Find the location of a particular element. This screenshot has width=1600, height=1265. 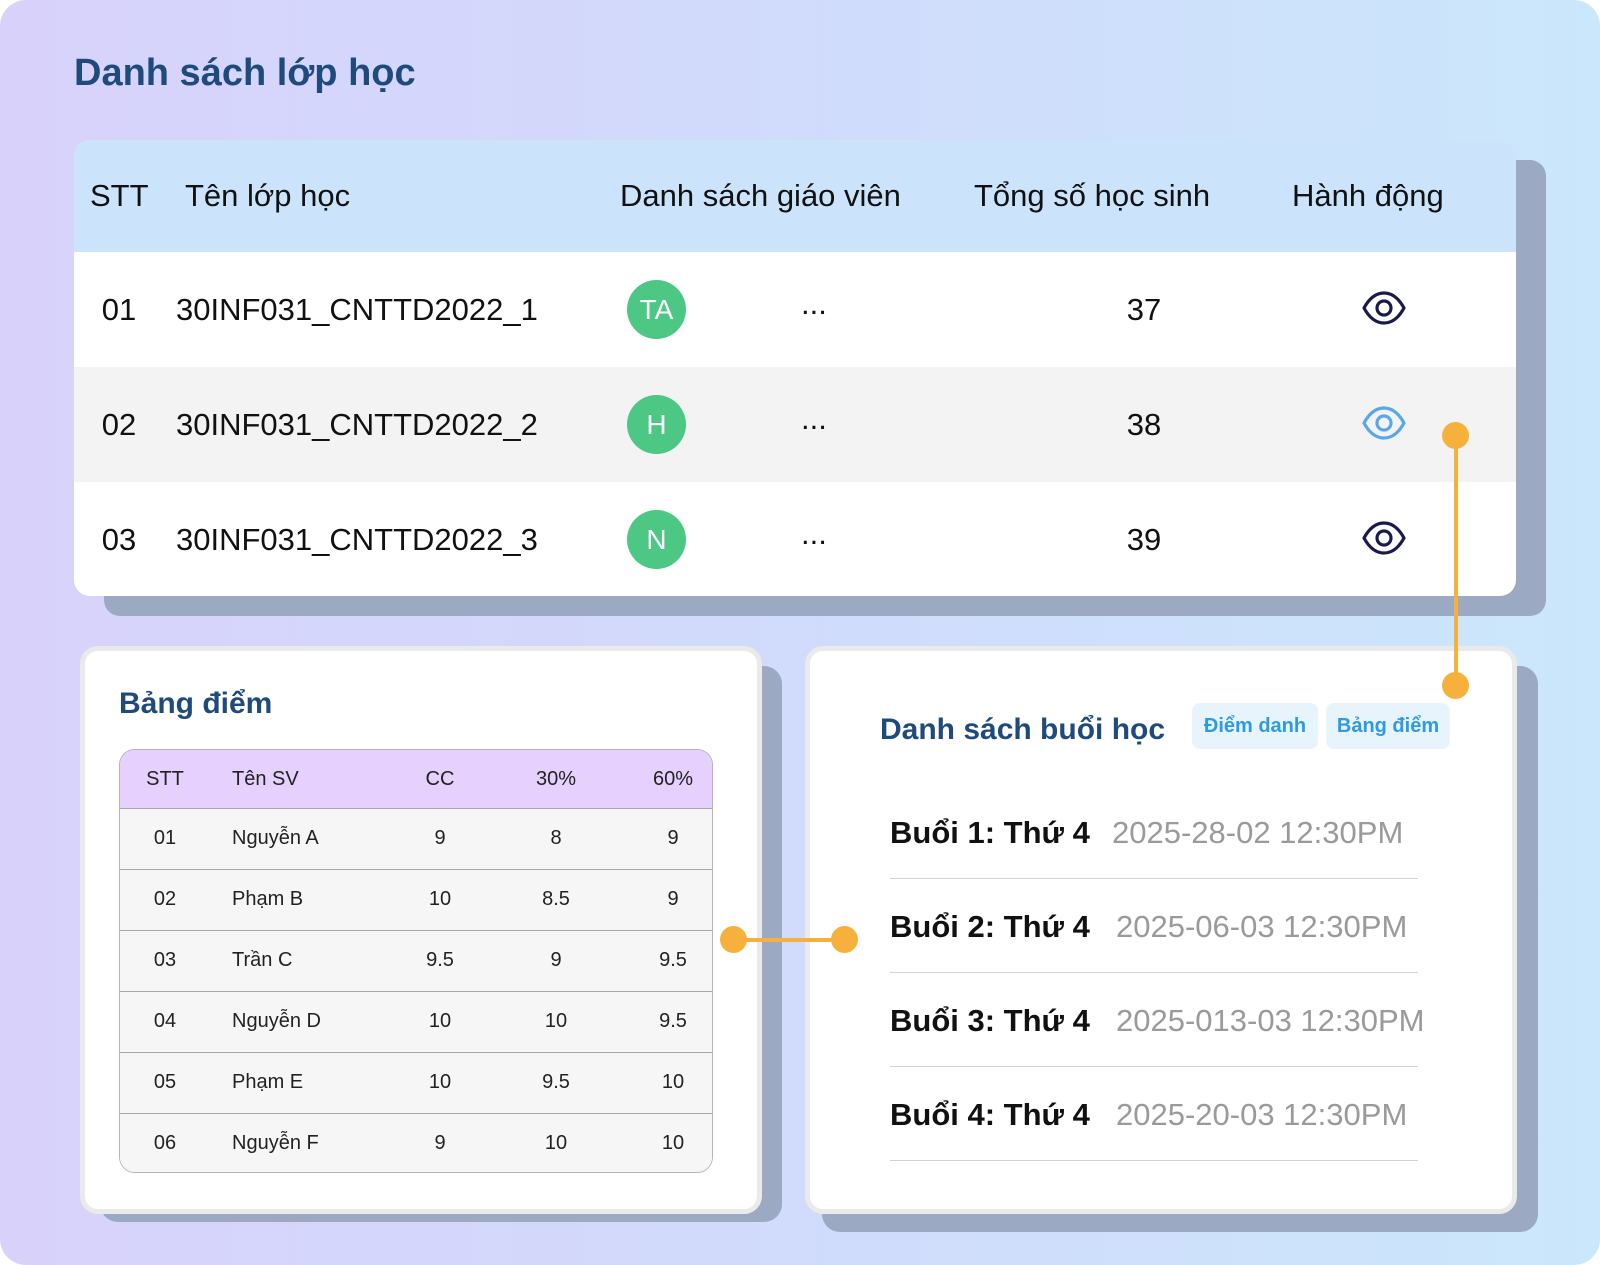

session-panel-title: Danh sách buổi học is located at coordinates (1023, 729).